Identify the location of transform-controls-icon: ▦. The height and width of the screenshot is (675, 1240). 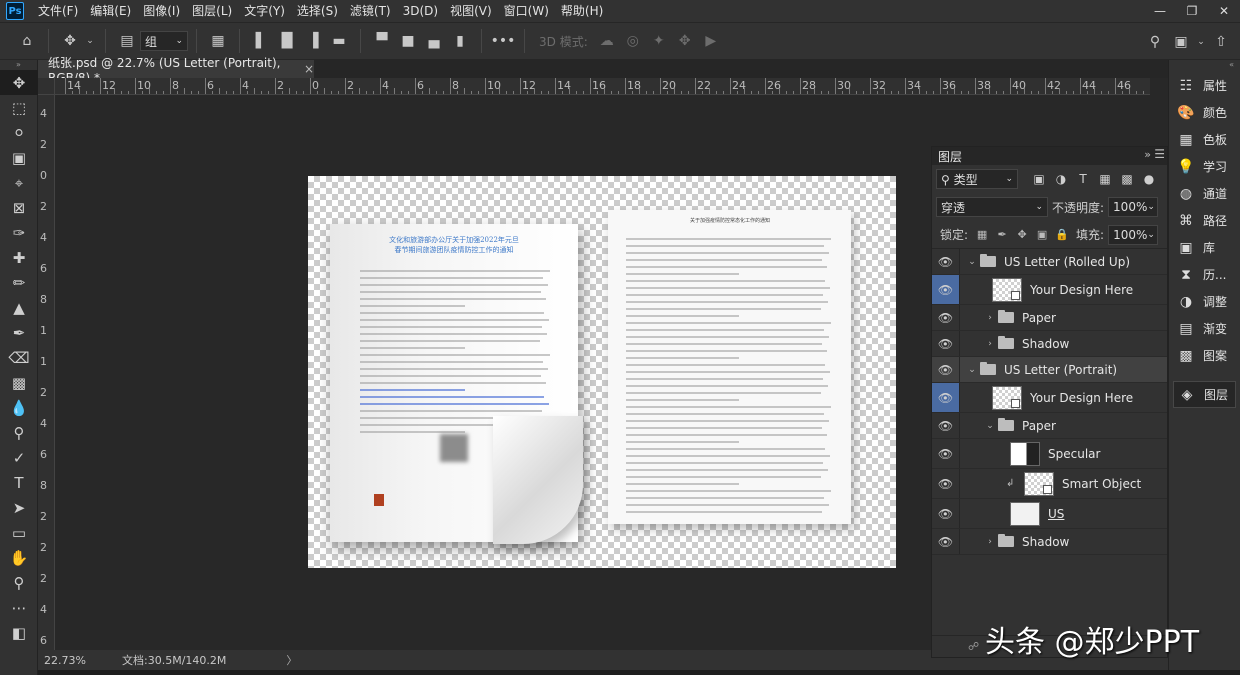
(218, 41).